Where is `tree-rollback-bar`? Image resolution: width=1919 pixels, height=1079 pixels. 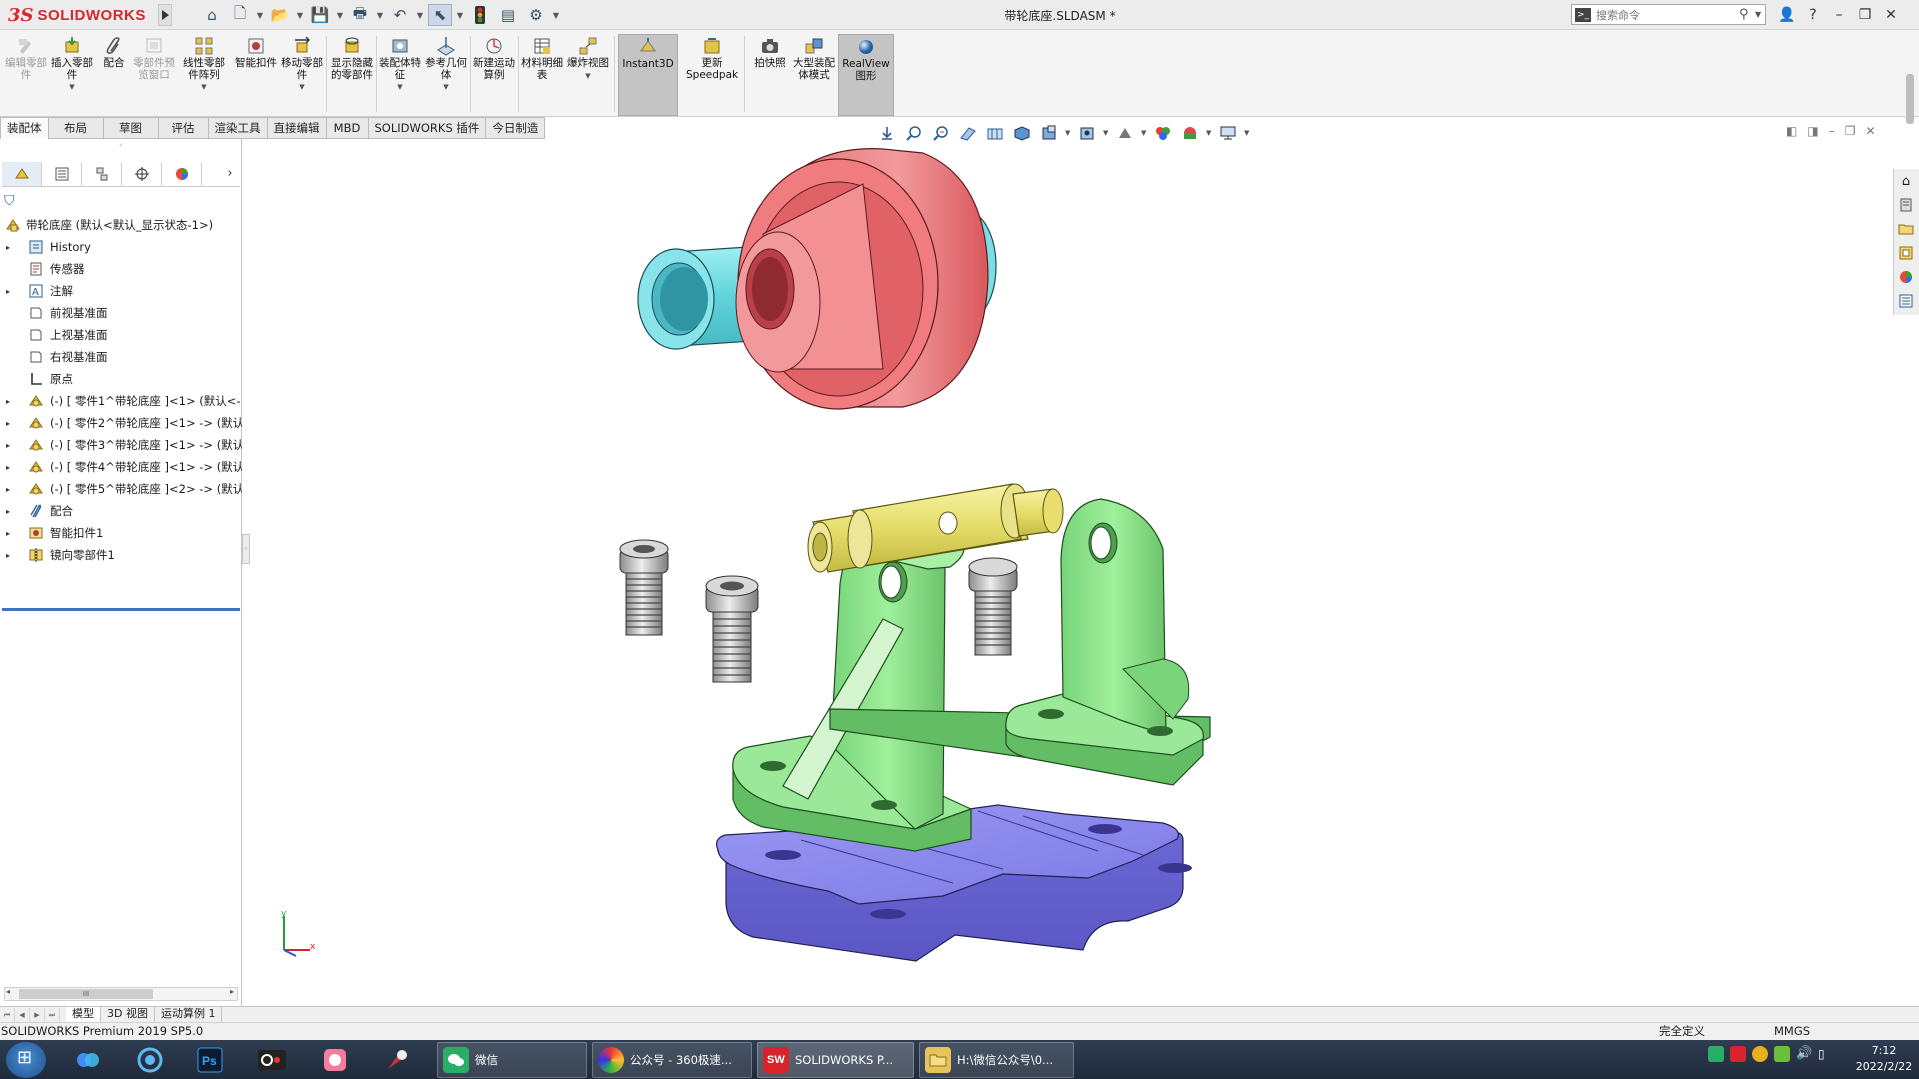 tree-rollback-bar is located at coordinates (121, 609).